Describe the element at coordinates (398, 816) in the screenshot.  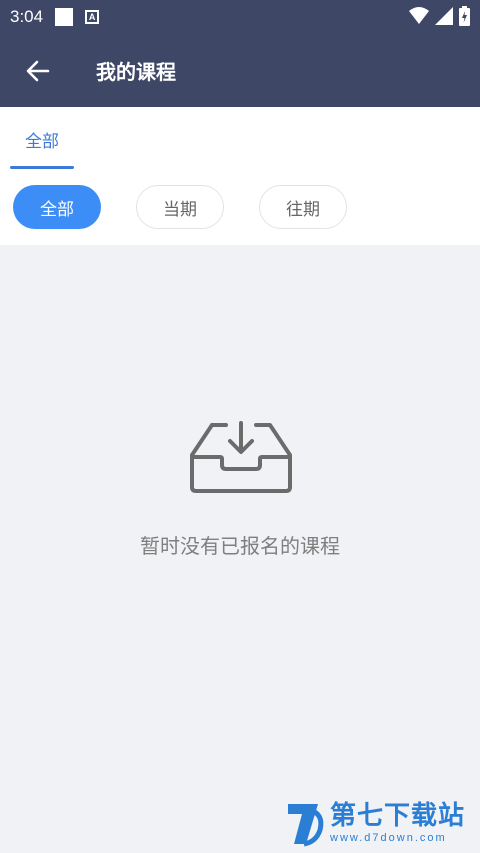
I see `watermark-title: 第七下载站` at that location.